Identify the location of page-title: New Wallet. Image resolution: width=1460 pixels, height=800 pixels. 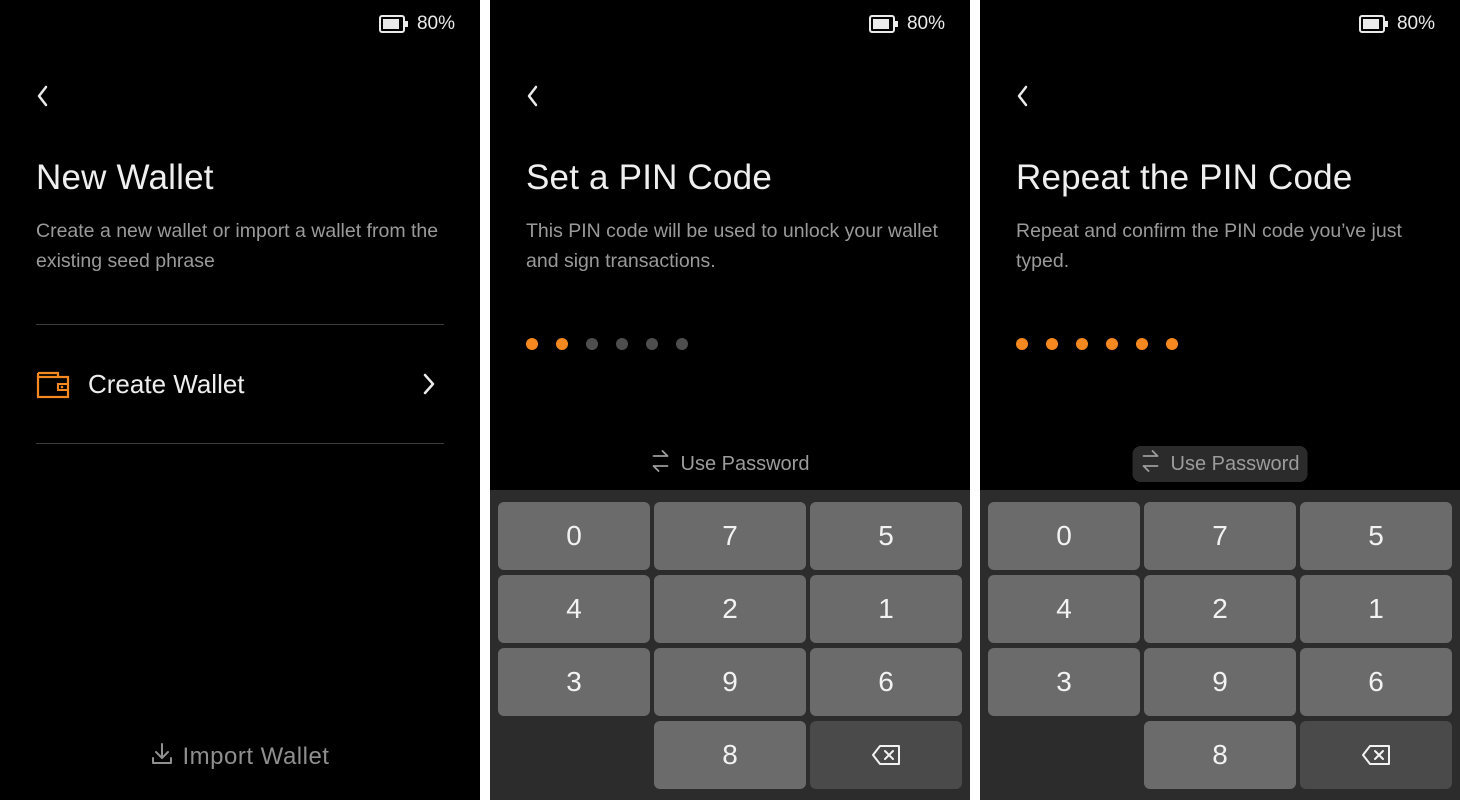
(125, 177).